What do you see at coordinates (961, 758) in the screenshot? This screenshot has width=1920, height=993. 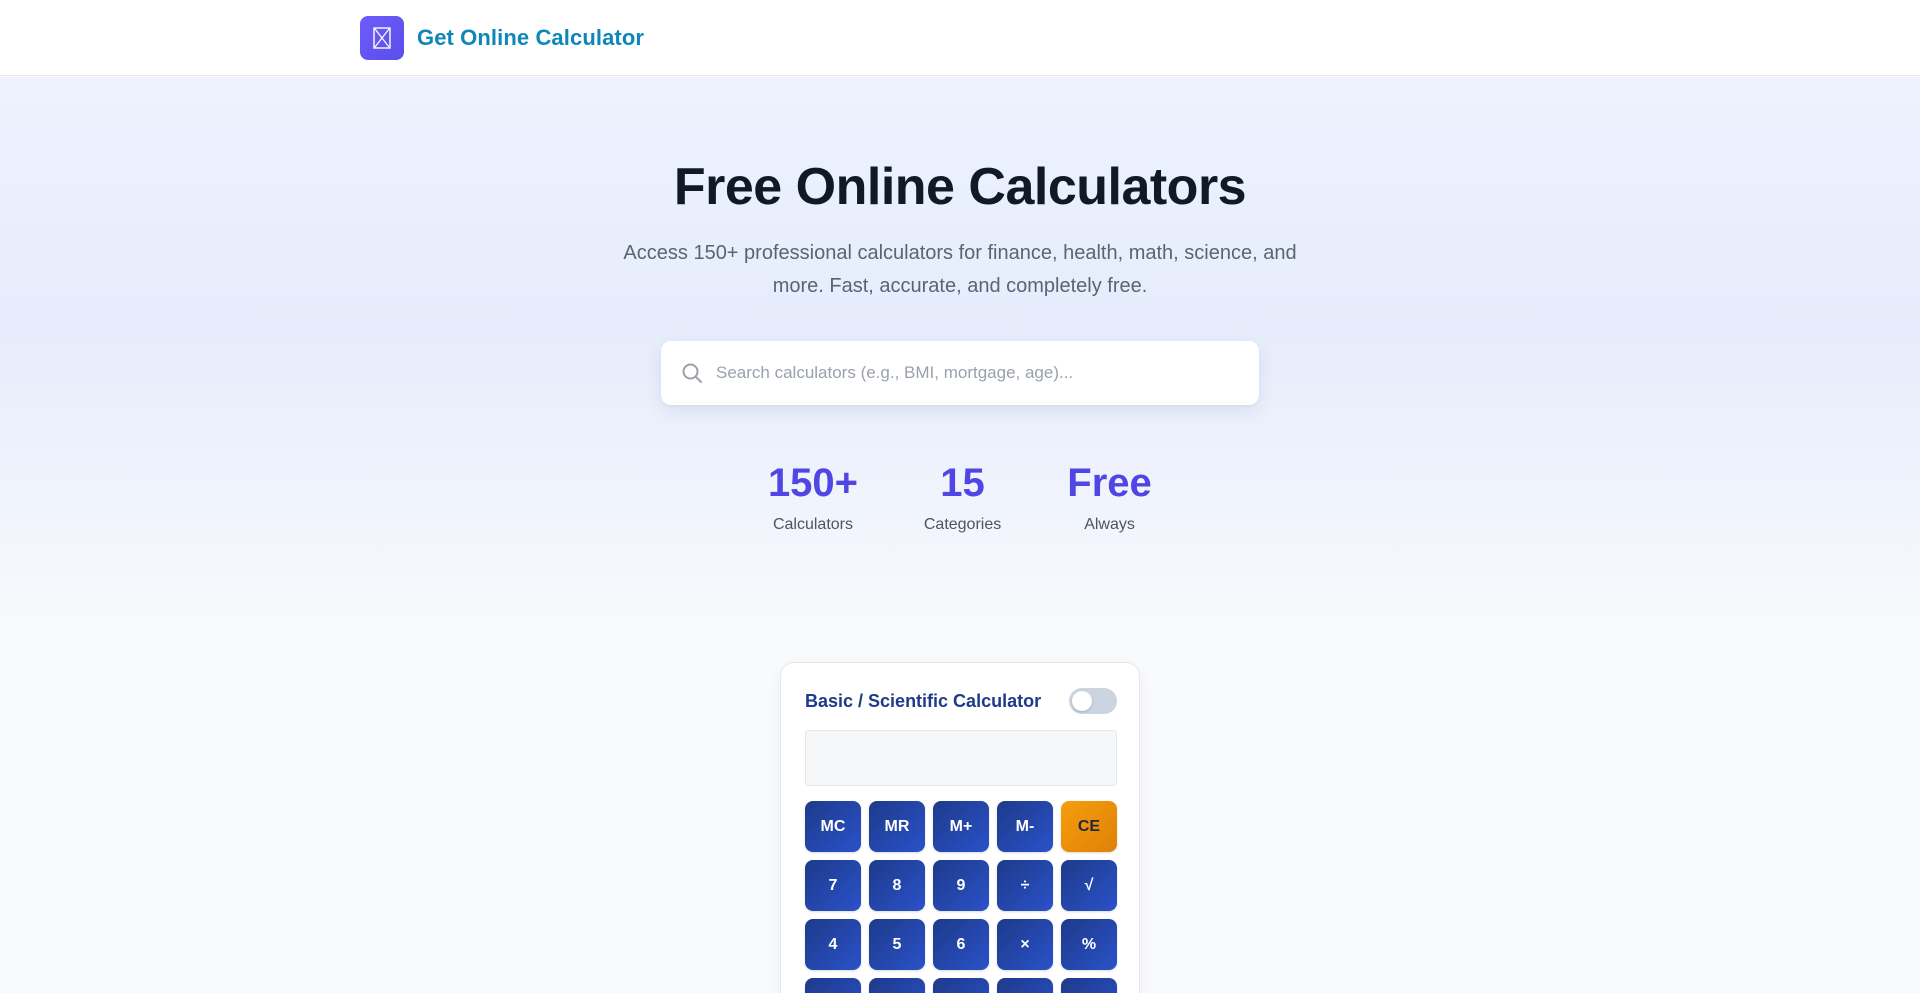 I see `calculator-display` at bounding box center [961, 758].